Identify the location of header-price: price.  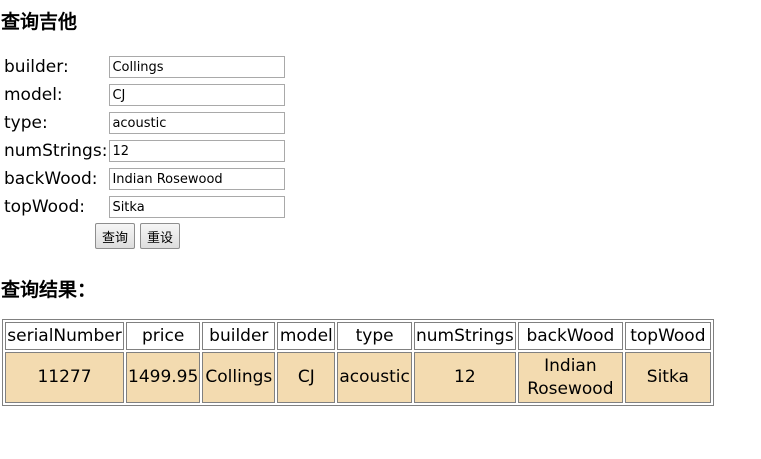
(163, 336).